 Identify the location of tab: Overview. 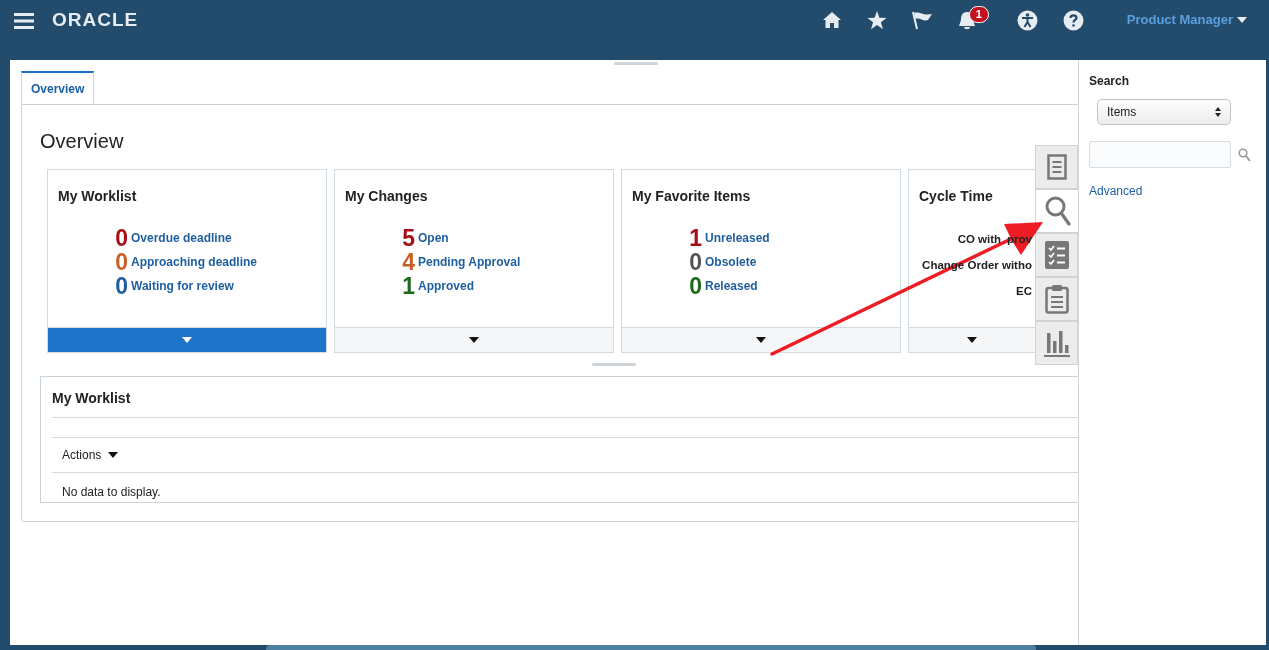
(58, 87).